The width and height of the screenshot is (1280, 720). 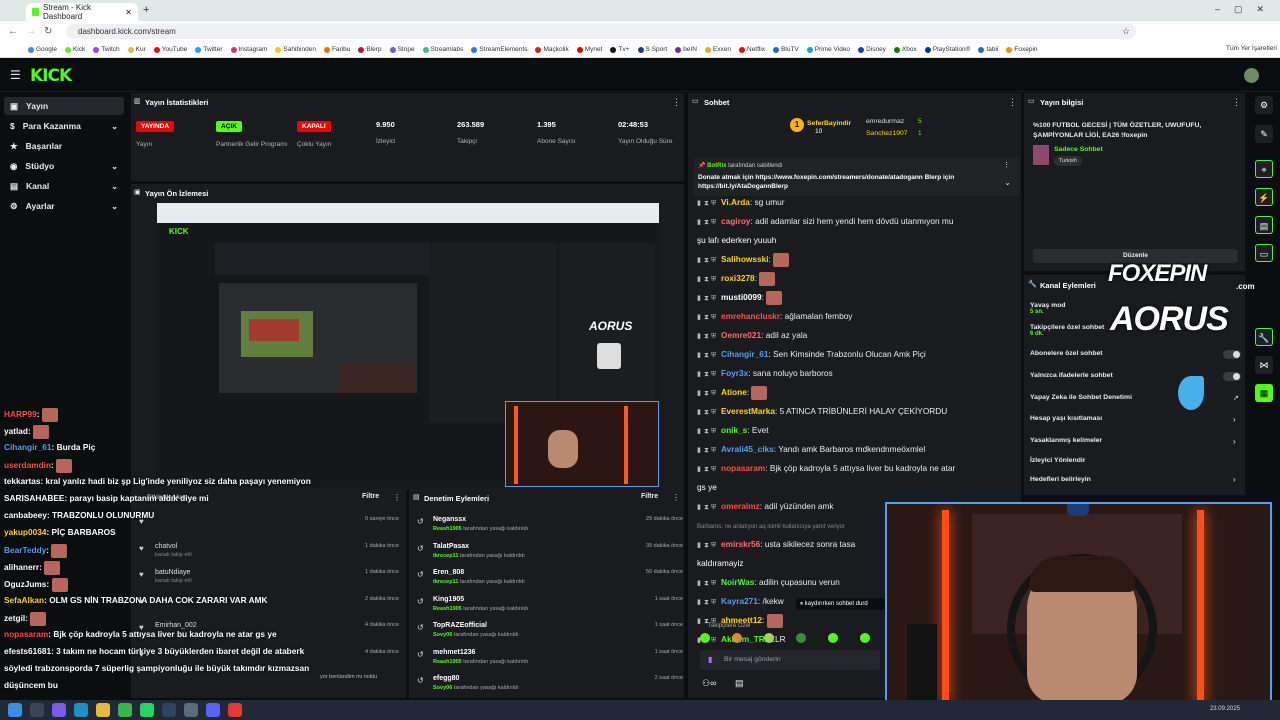 What do you see at coordinates (1251, 75) in the screenshot?
I see `avatar` at bounding box center [1251, 75].